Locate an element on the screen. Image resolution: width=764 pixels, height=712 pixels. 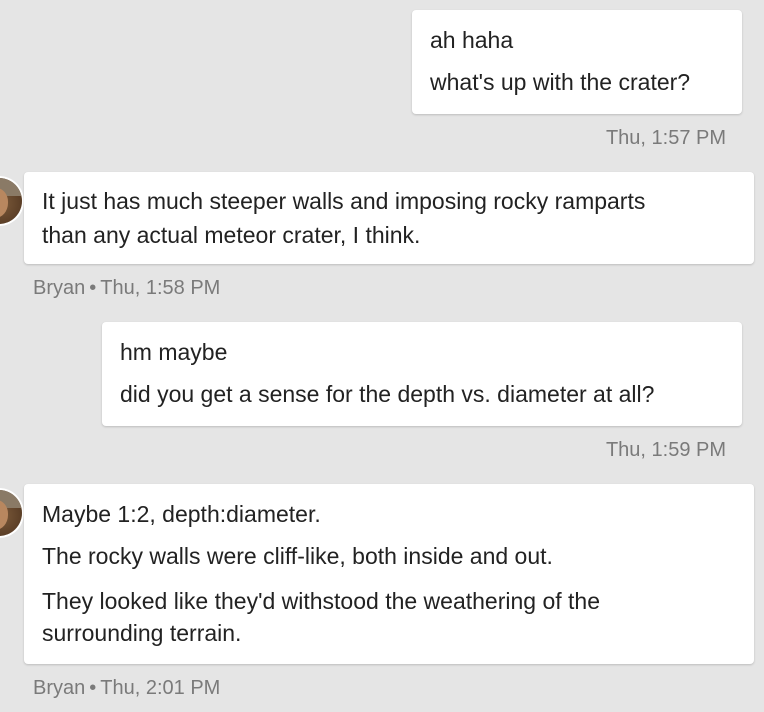
message-text: than any actual meteor crater, I think. is located at coordinates (231, 235).